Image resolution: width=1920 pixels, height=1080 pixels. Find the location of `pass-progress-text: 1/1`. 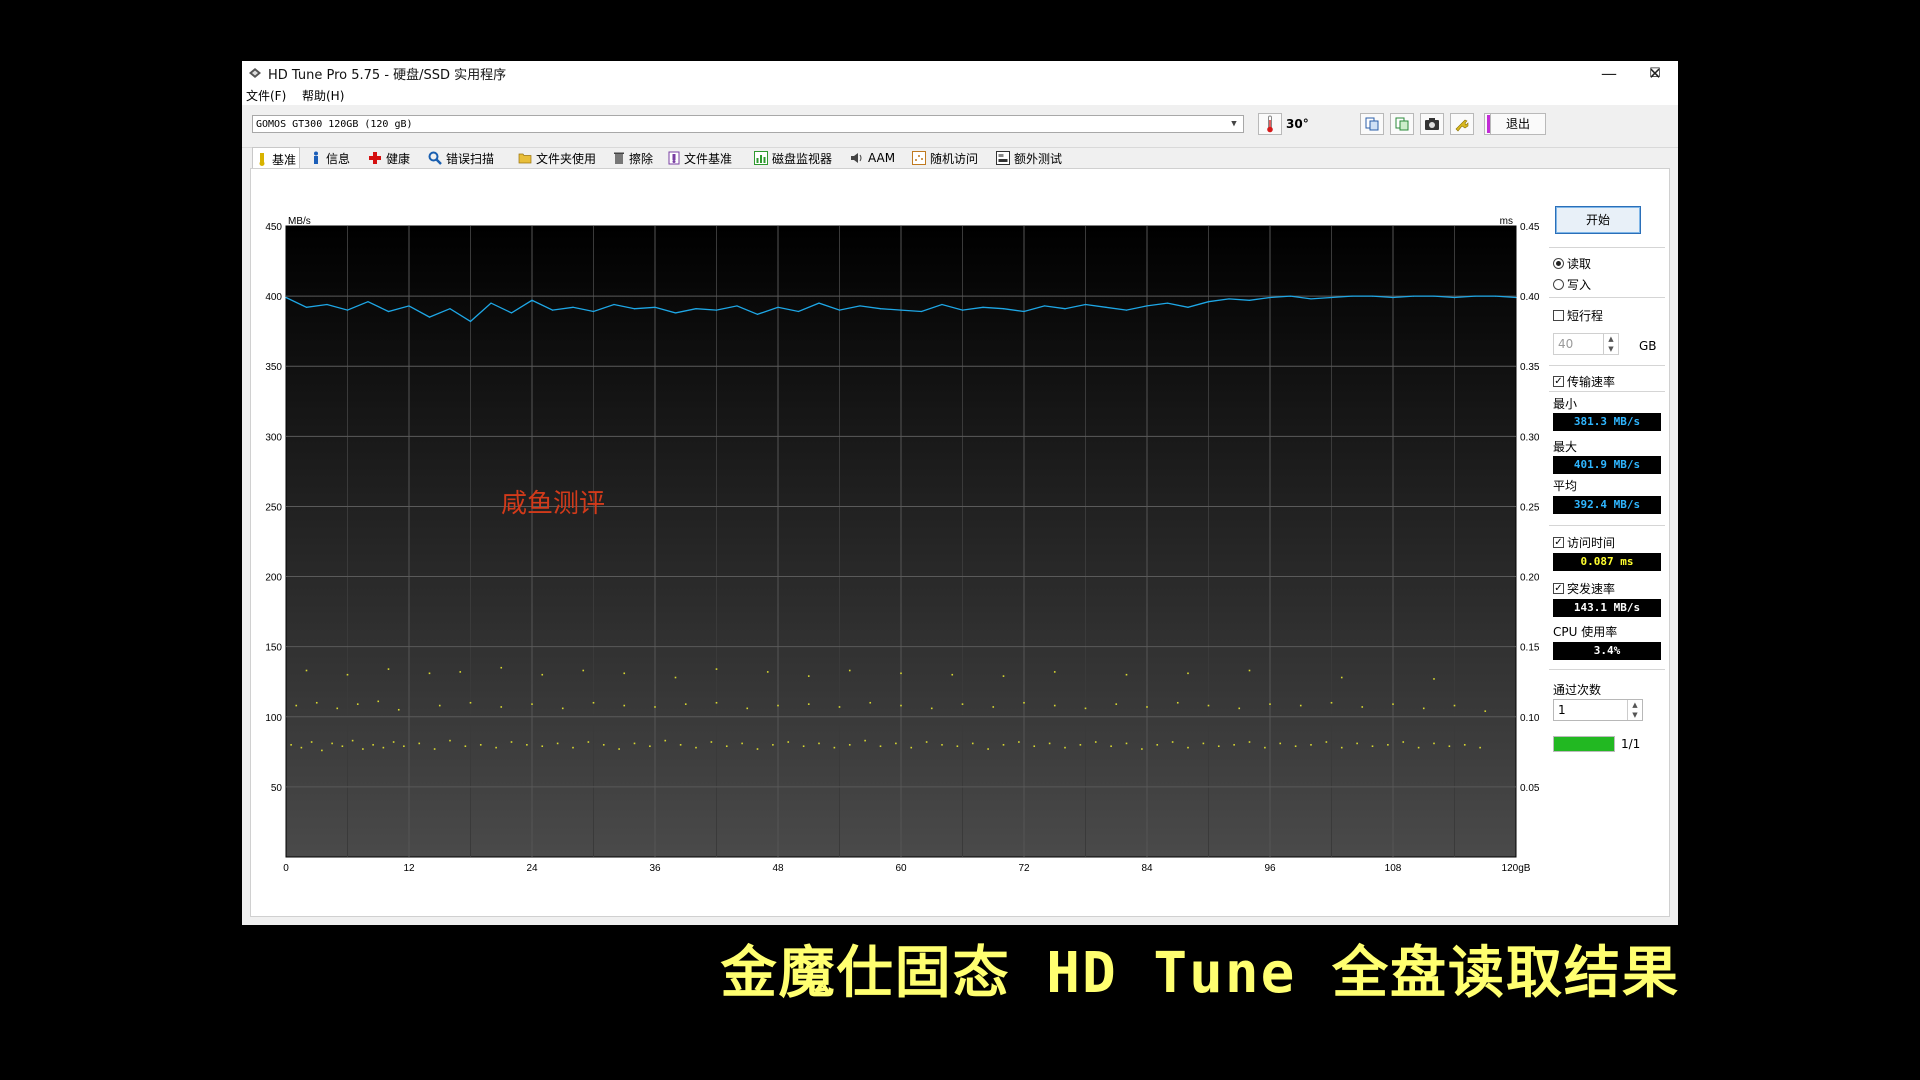

pass-progress-text: 1/1 is located at coordinates (1631, 744).